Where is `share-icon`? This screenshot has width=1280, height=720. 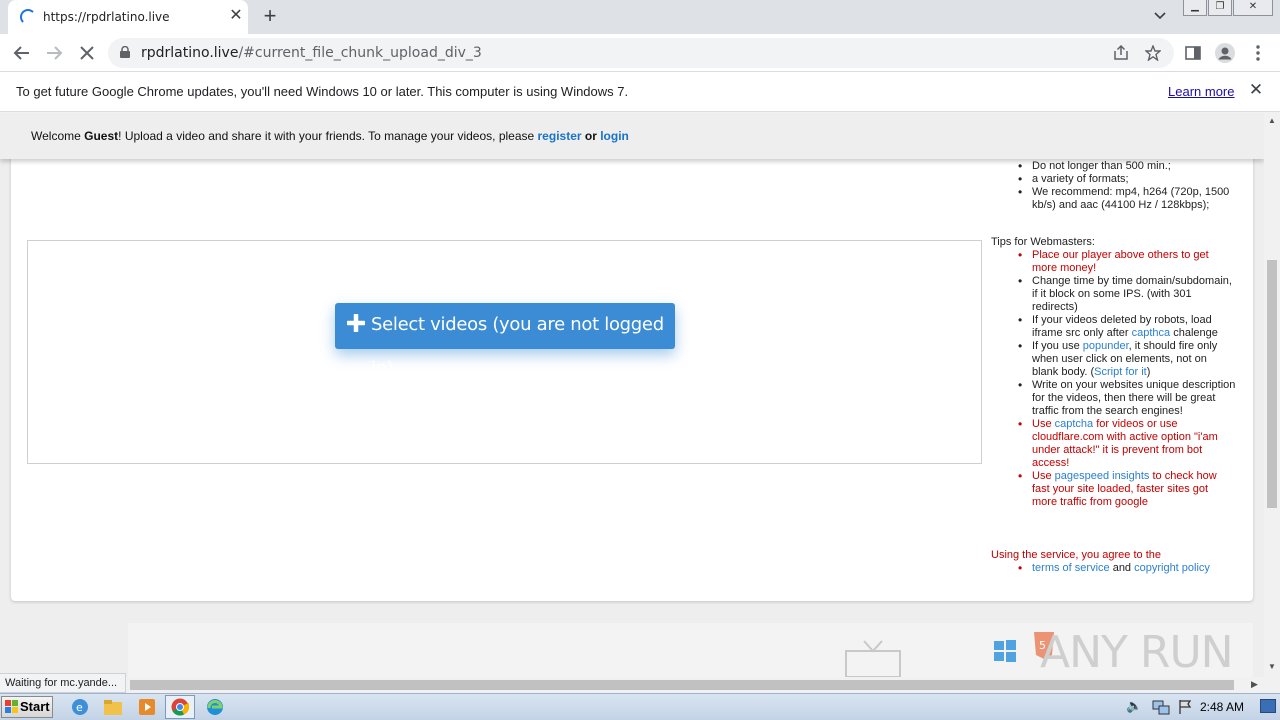
share-icon is located at coordinates (1121, 53).